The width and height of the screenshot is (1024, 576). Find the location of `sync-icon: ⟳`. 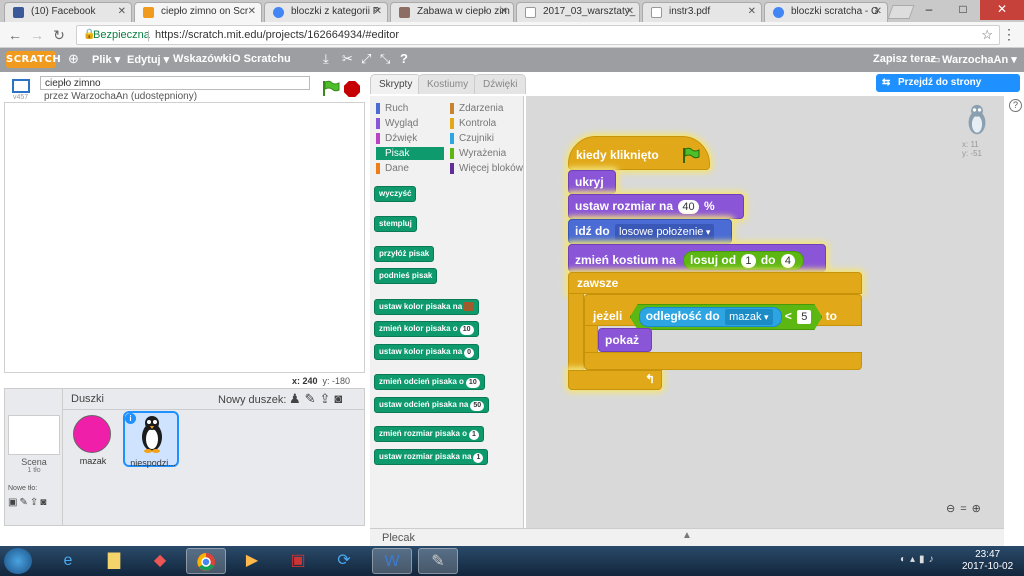

sync-icon: ⟳ is located at coordinates (344, 561).